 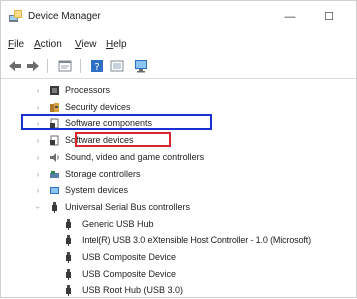 What do you see at coordinates (48, 45) in the screenshot?
I see `menu-action: Action` at bounding box center [48, 45].